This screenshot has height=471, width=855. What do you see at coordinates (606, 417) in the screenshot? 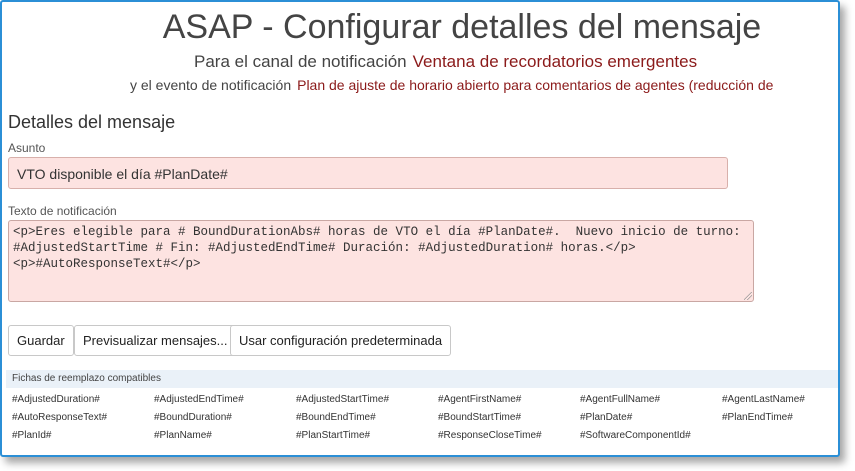
I see `token-item: #PlanDate#` at bounding box center [606, 417].